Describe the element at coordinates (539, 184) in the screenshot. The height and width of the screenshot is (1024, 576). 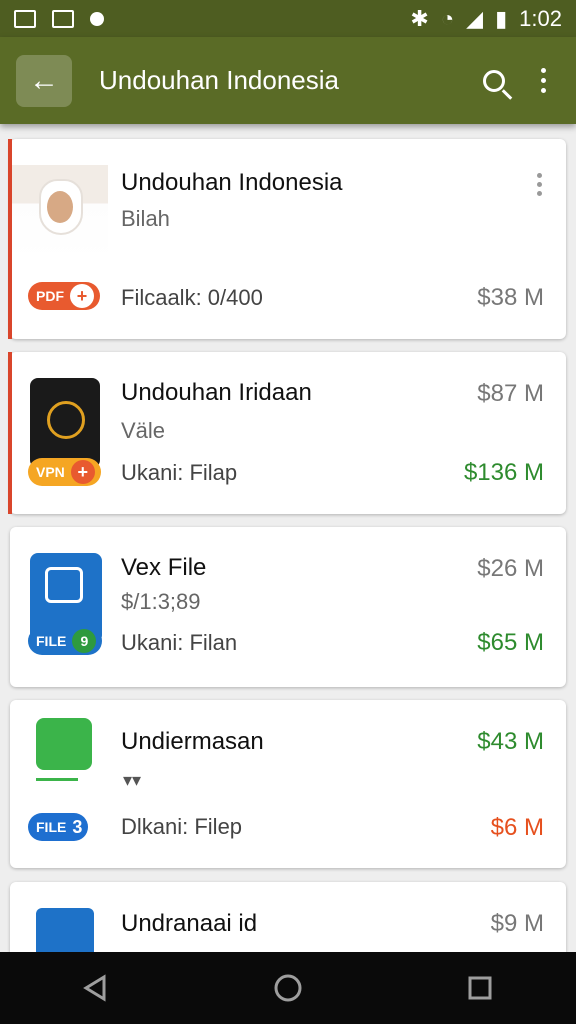
I see `item-menu-icon` at that location.